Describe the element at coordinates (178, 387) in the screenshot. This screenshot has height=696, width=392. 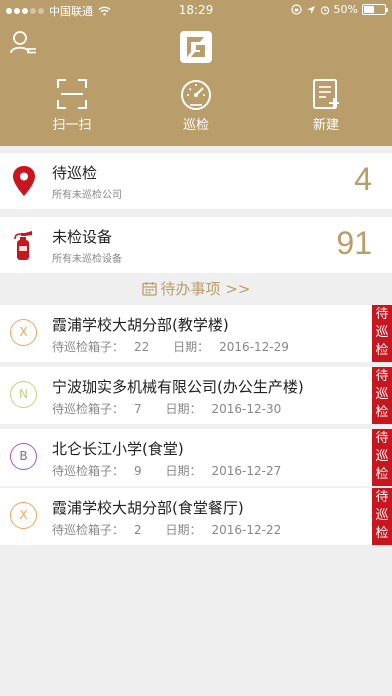
I see `task-name: 宁波珈实多机械有限公司(办公生产楼)` at that location.